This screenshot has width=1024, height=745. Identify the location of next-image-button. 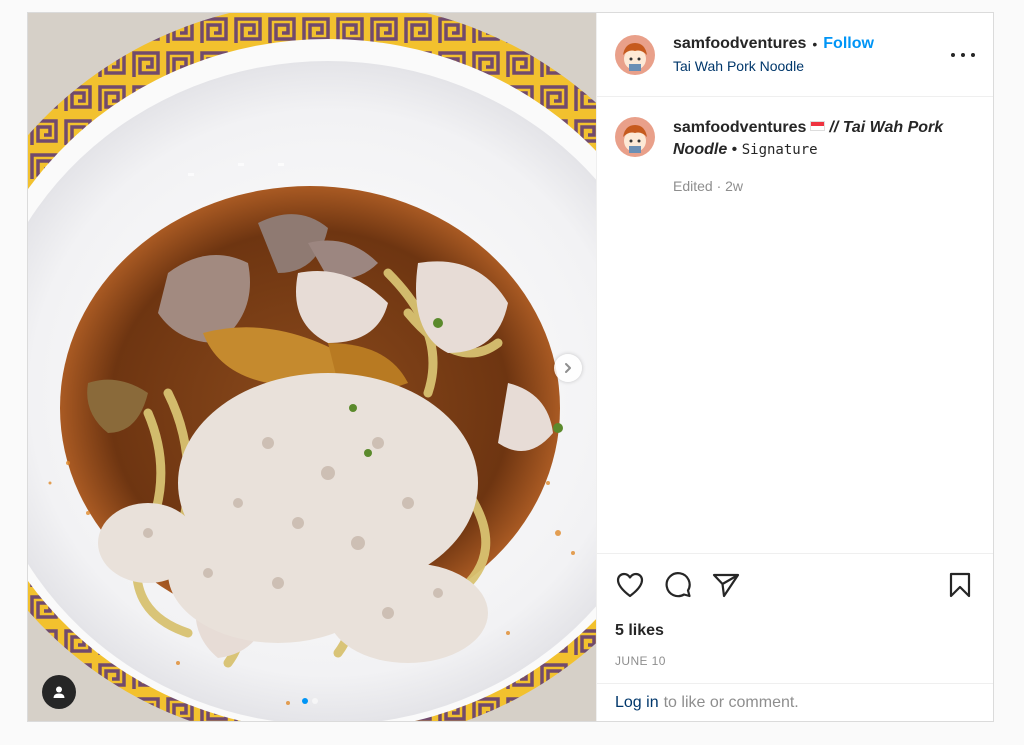
(568, 368).